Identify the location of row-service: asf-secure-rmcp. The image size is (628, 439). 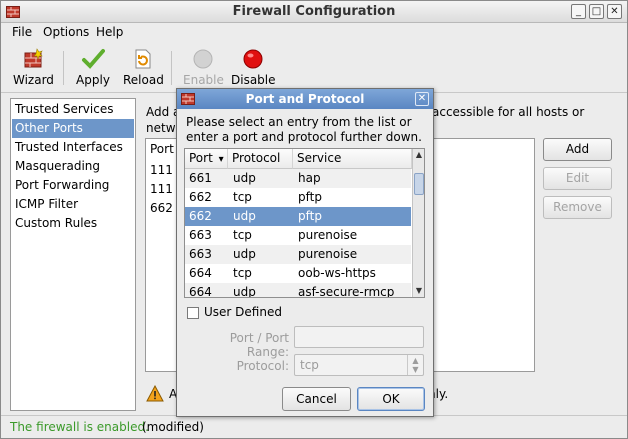
(346, 291).